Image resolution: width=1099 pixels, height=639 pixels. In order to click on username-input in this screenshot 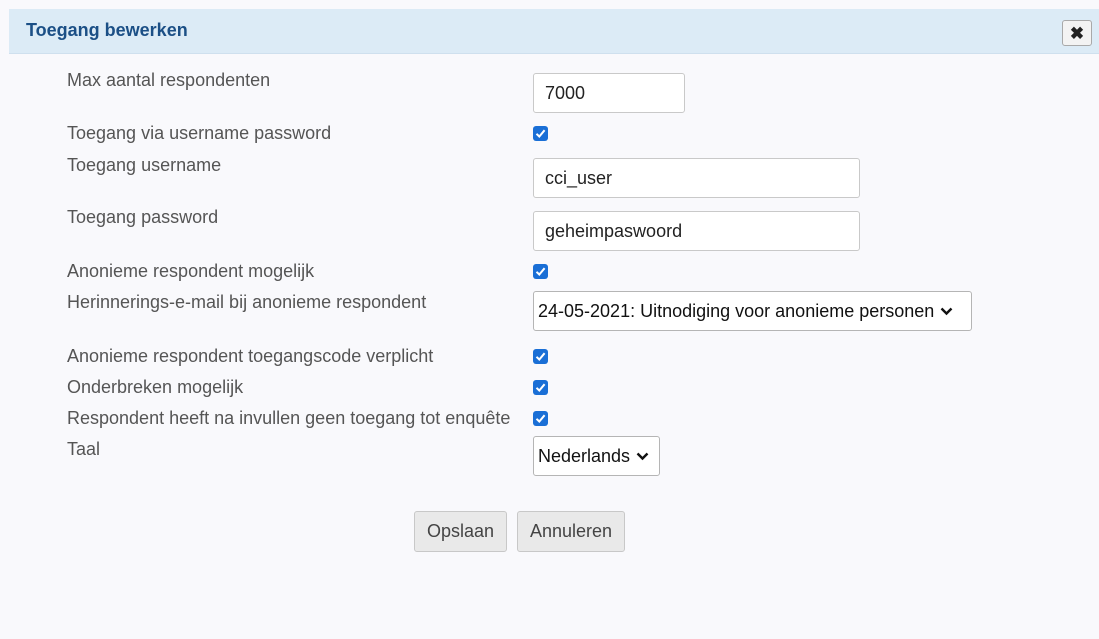, I will do `click(696, 178)`.